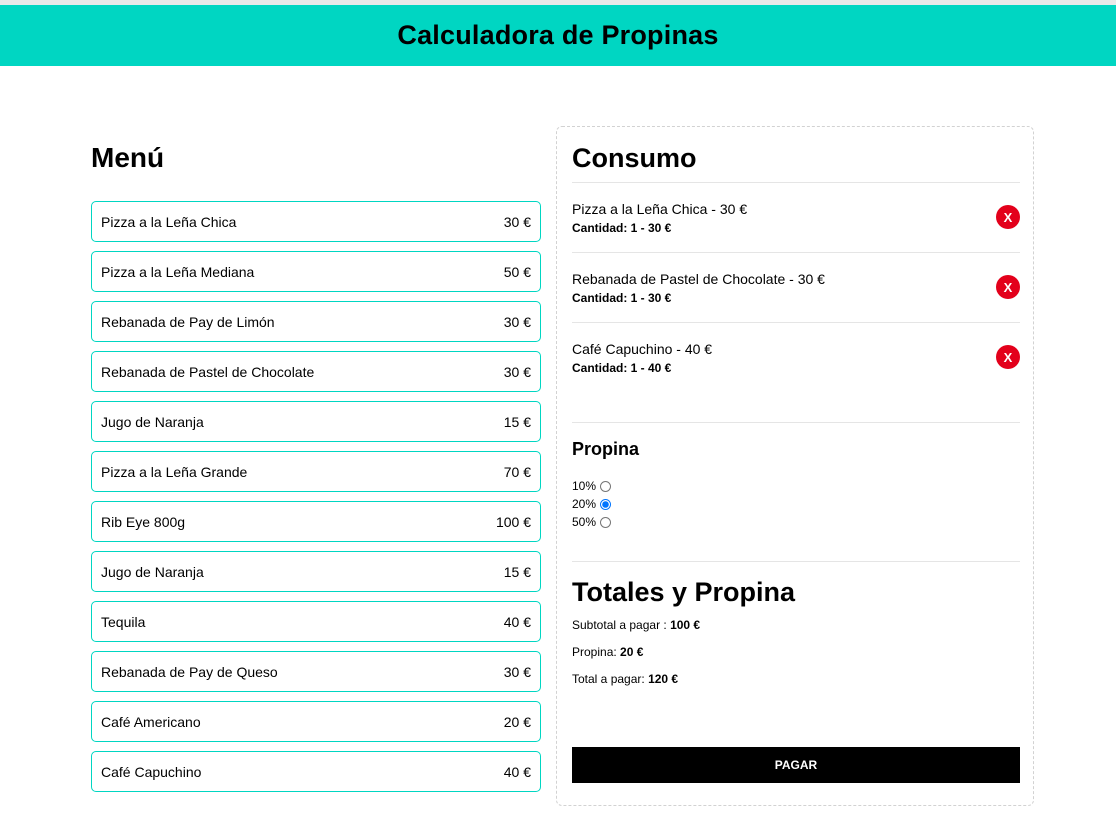 Image resolution: width=1116 pixels, height=814 pixels. What do you see at coordinates (584, 522) in the screenshot?
I see `tip-option-label: 50%` at bounding box center [584, 522].